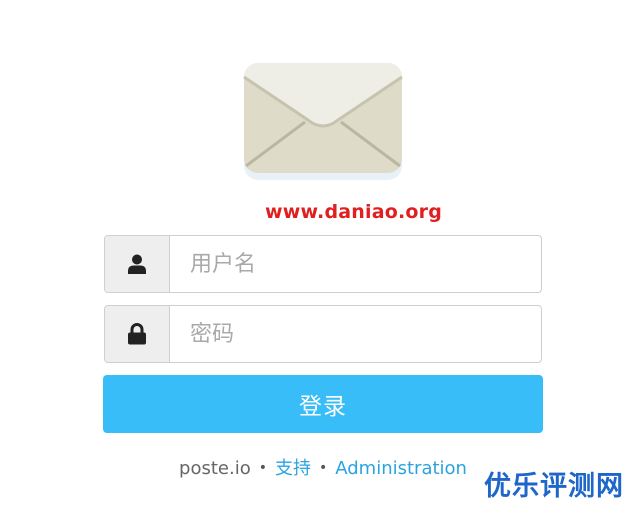 This screenshot has height=509, width=636. I want to click on watermark-site-name: 优乐评测网, so click(554, 486).